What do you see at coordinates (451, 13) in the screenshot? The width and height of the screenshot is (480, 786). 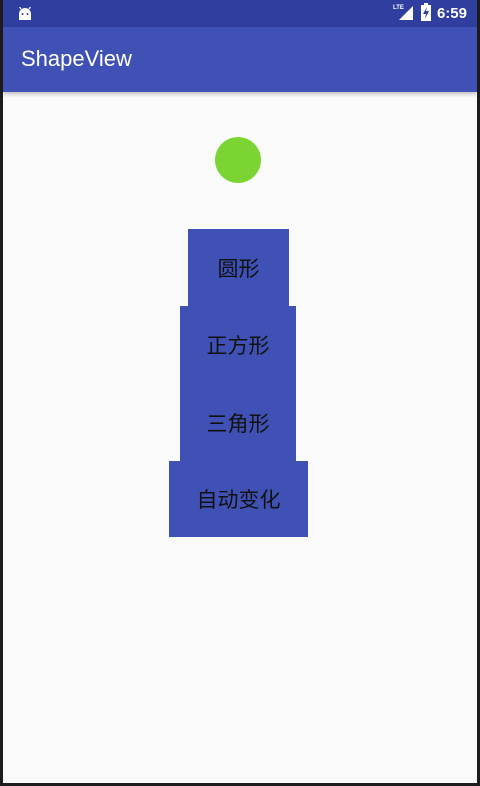 I see `status-time: 6:59` at bounding box center [451, 13].